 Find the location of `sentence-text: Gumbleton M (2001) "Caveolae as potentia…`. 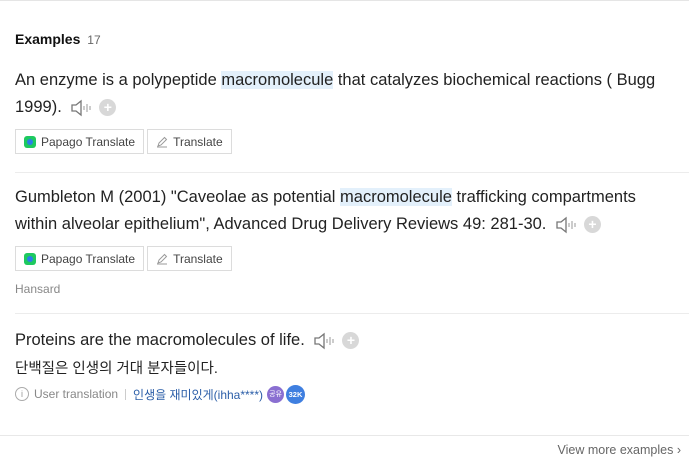

sentence-text: Gumbleton M (2001) "Caveolae as potentia… is located at coordinates (178, 197).